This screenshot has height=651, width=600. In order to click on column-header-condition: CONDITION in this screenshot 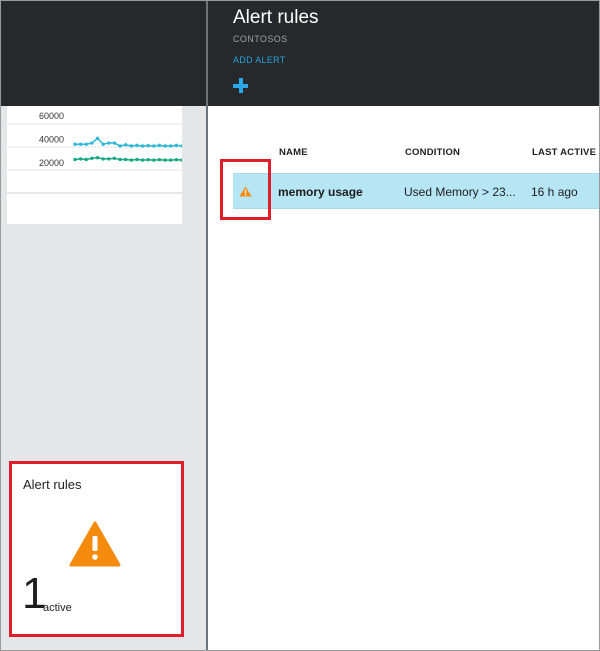, I will do `click(432, 152)`.